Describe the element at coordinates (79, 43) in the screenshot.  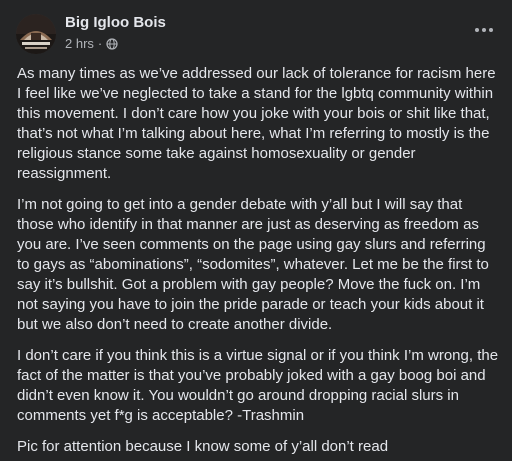
I see `post-timestamp: 2 hrs` at that location.